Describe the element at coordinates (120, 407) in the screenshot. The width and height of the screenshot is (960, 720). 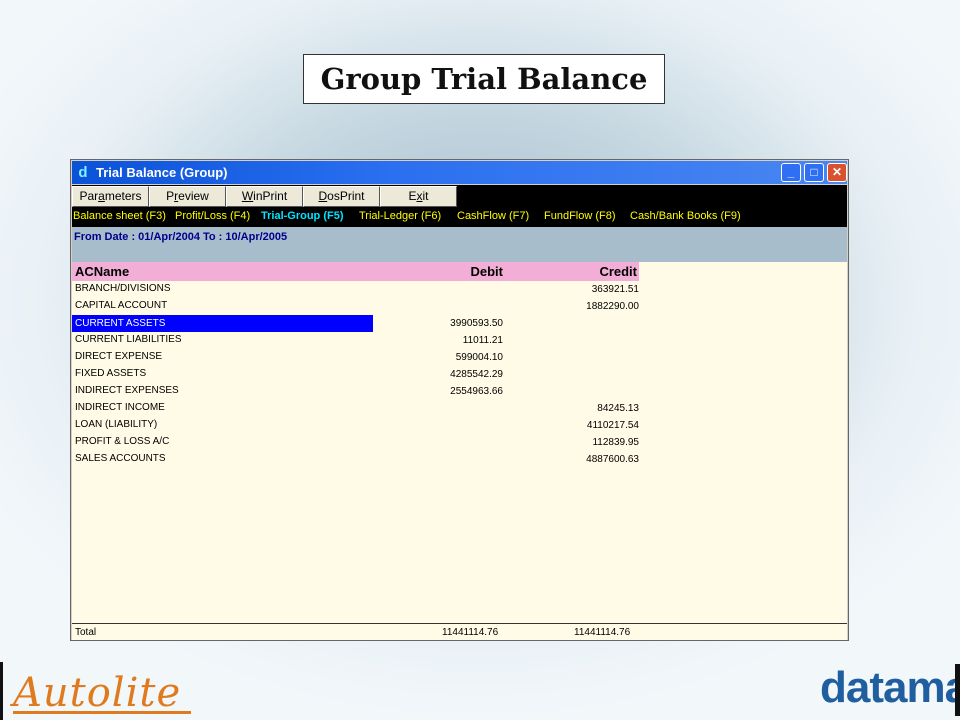
I see `row-acname: INDIRECT INCOME` at that location.